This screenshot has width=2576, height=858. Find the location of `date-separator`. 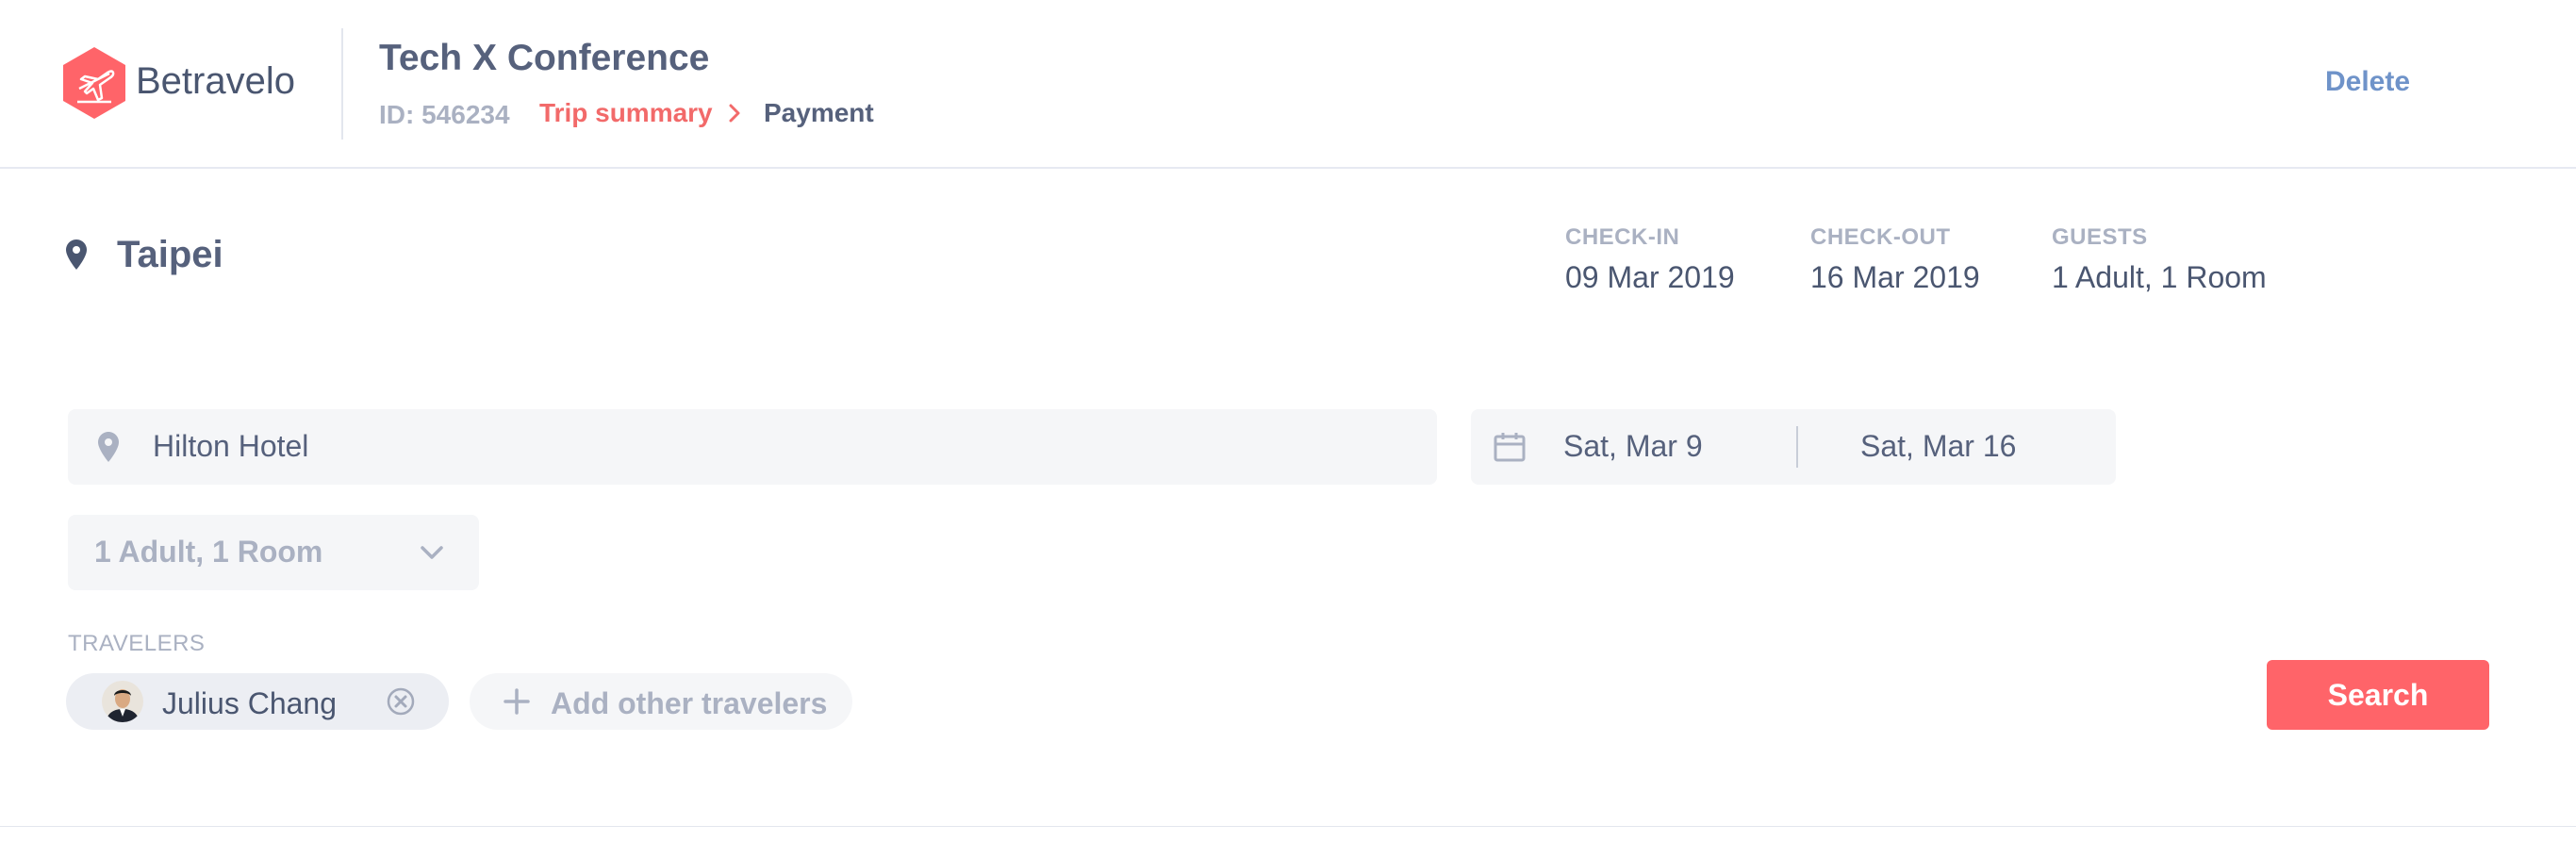

date-separator is located at coordinates (1797, 447).